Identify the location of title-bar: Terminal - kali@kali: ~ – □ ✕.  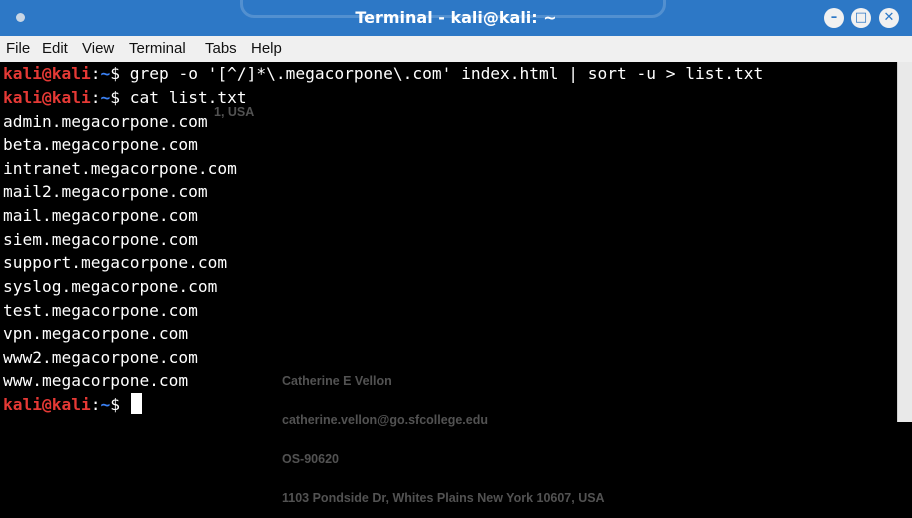
(456, 18).